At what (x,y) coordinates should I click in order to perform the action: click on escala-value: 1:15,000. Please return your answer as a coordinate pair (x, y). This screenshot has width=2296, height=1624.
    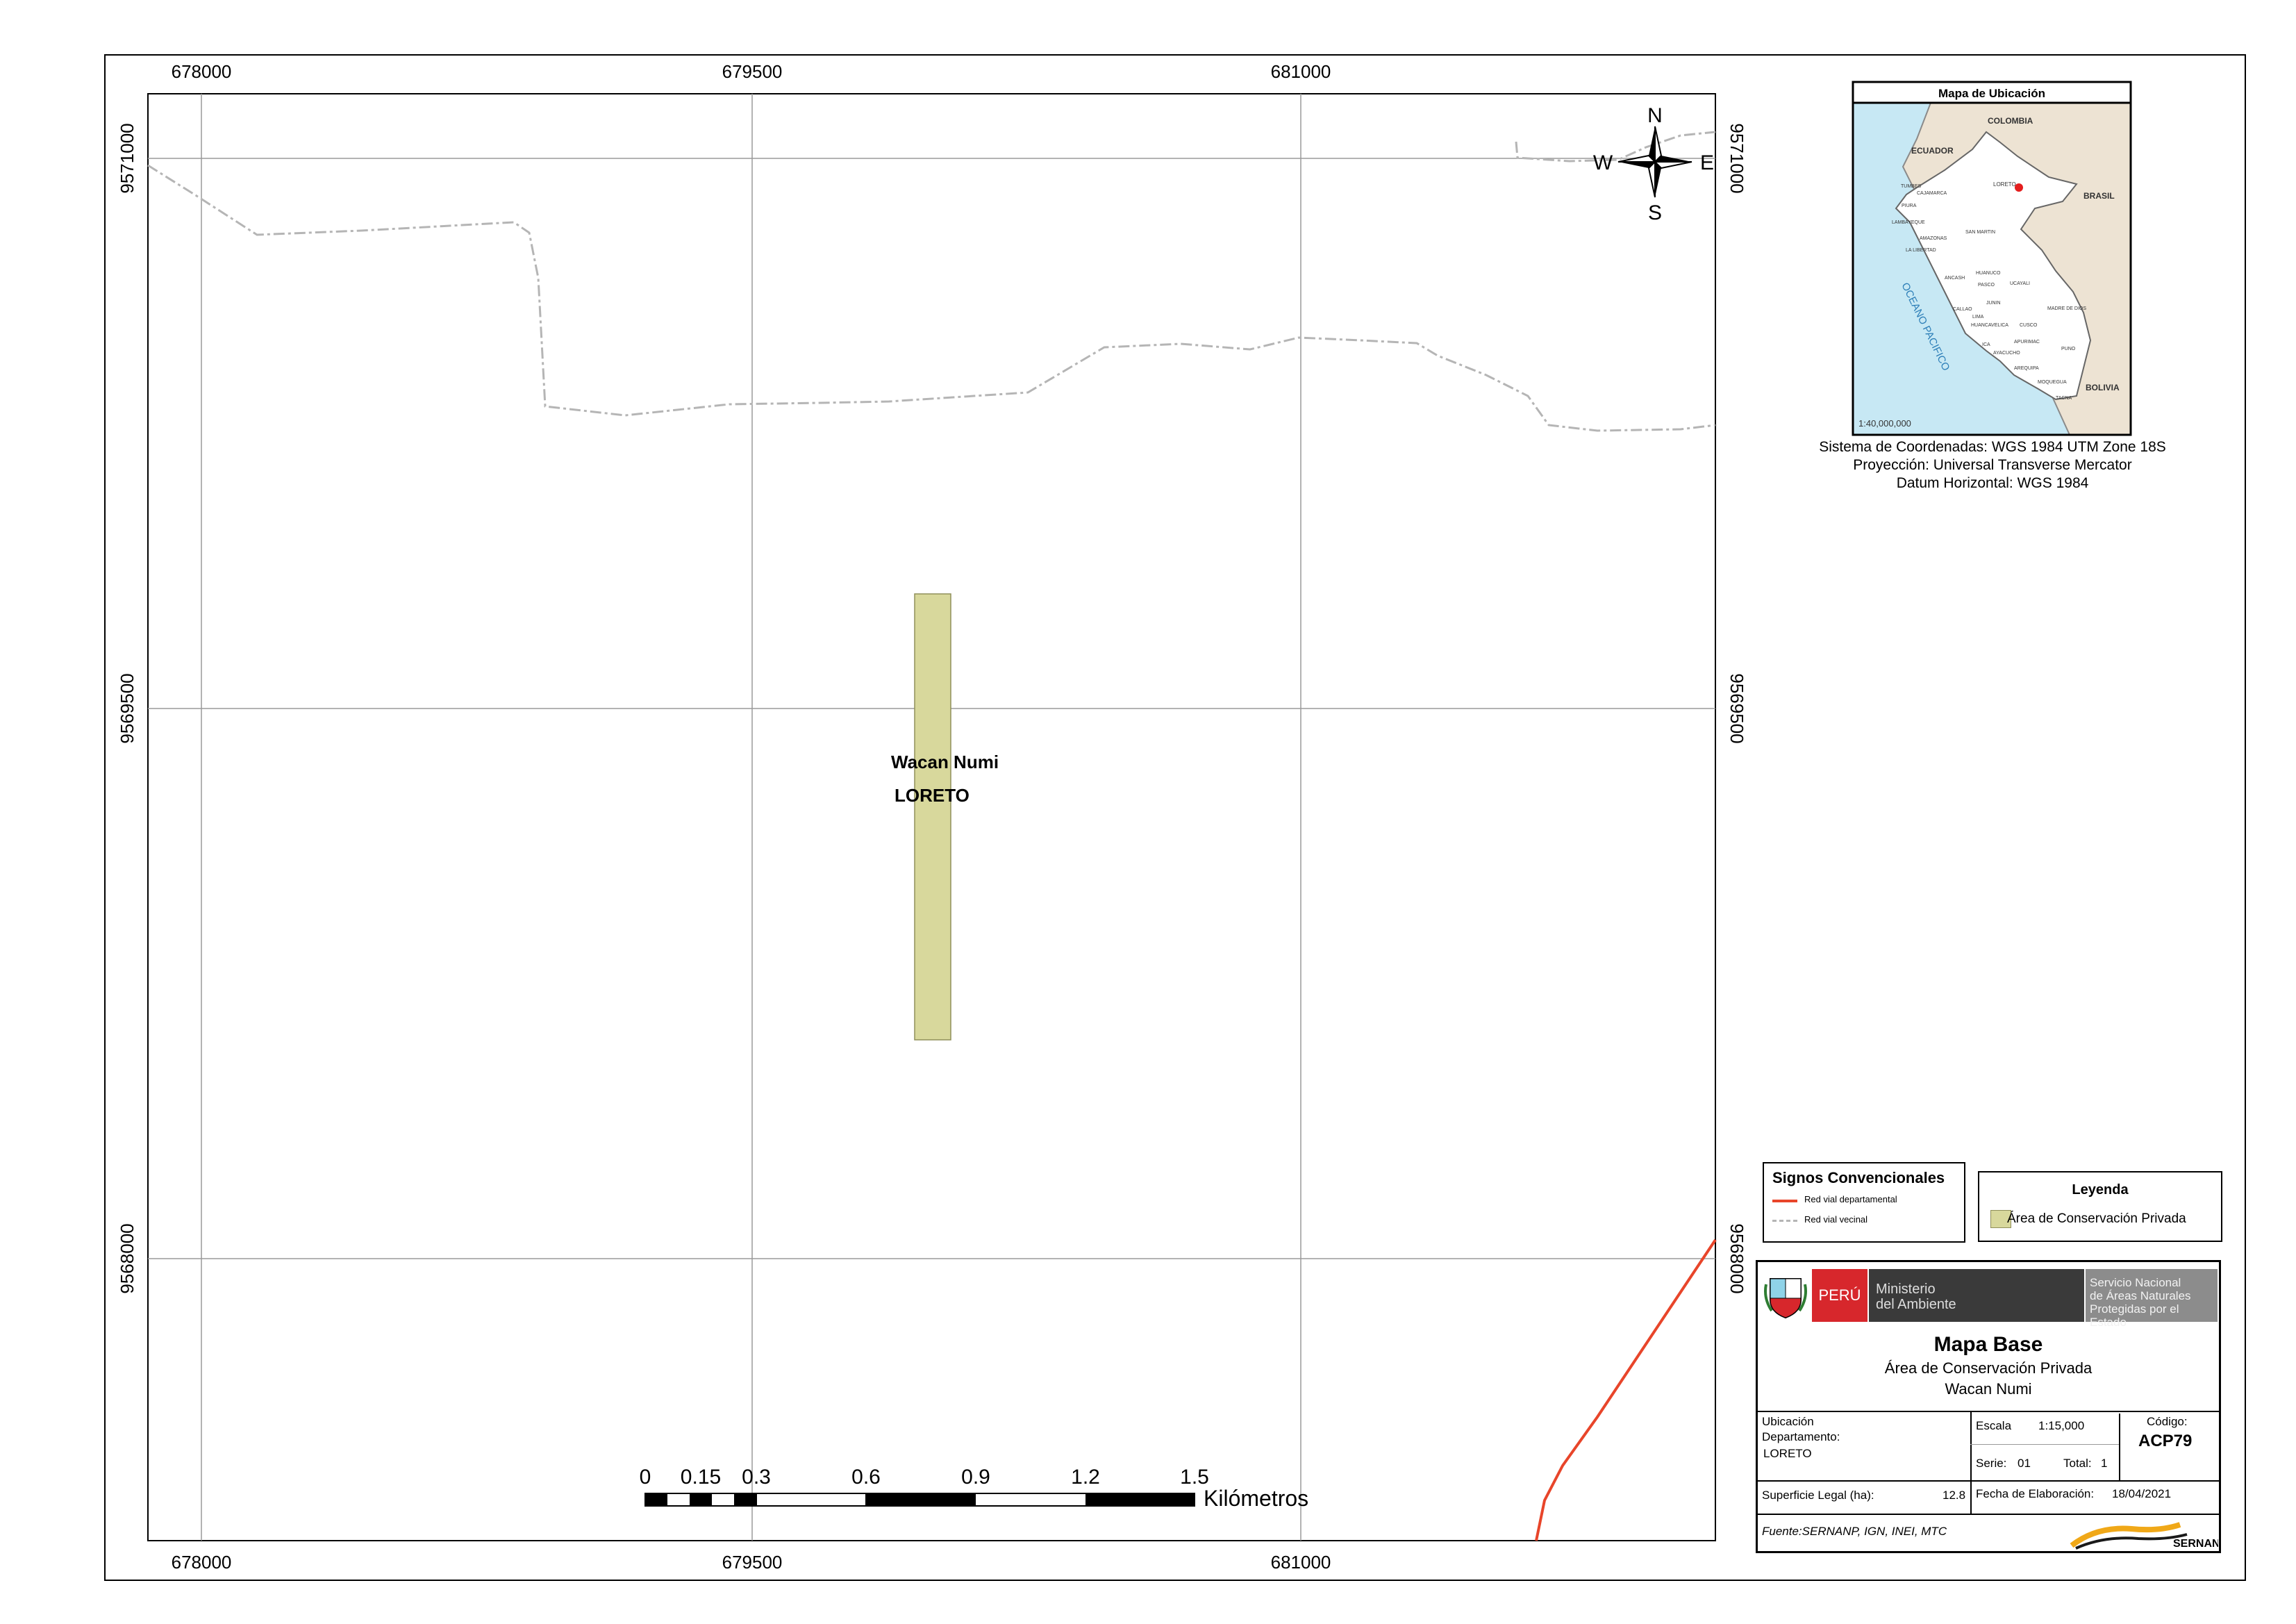
    Looking at the image, I should click on (2062, 1426).